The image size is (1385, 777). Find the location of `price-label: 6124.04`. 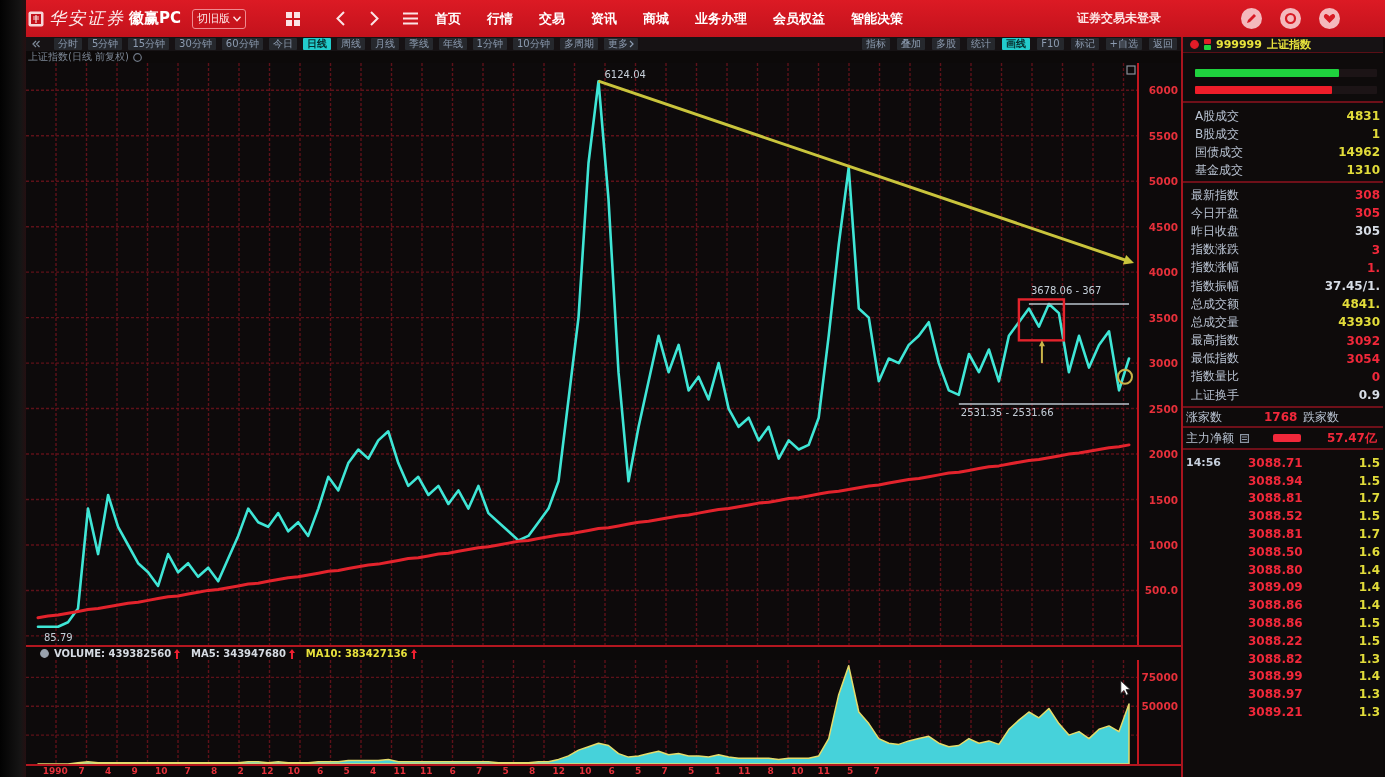

price-label: 6124.04 is located at coordinates (625, 75).